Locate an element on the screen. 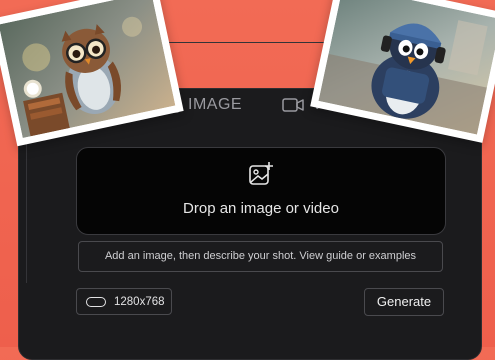 Image resolution: width=495 pixels, height=360 pixels. dropzone-label: Drop an image or video is located at coordinates (261, 208).